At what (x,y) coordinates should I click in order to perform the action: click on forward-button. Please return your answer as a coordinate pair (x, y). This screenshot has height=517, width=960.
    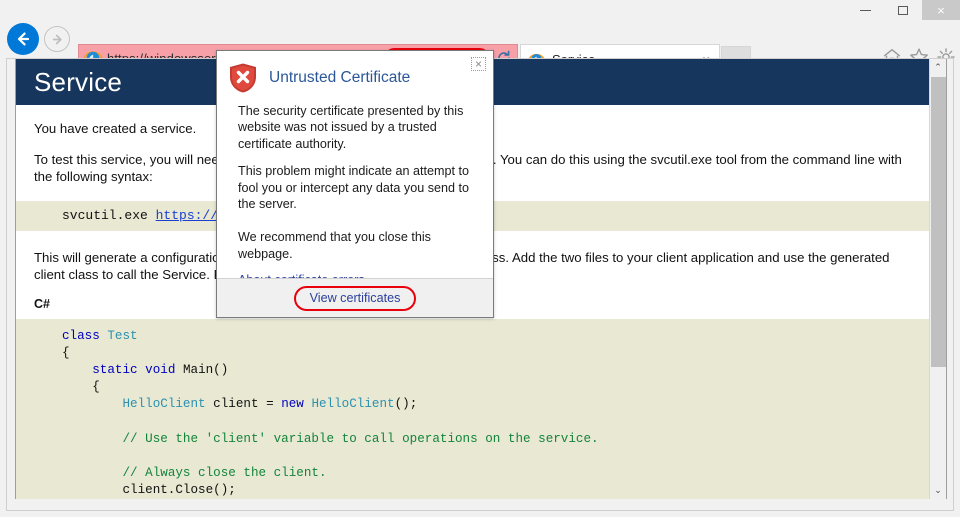
    Looking at the image, I should click on (57, 39).